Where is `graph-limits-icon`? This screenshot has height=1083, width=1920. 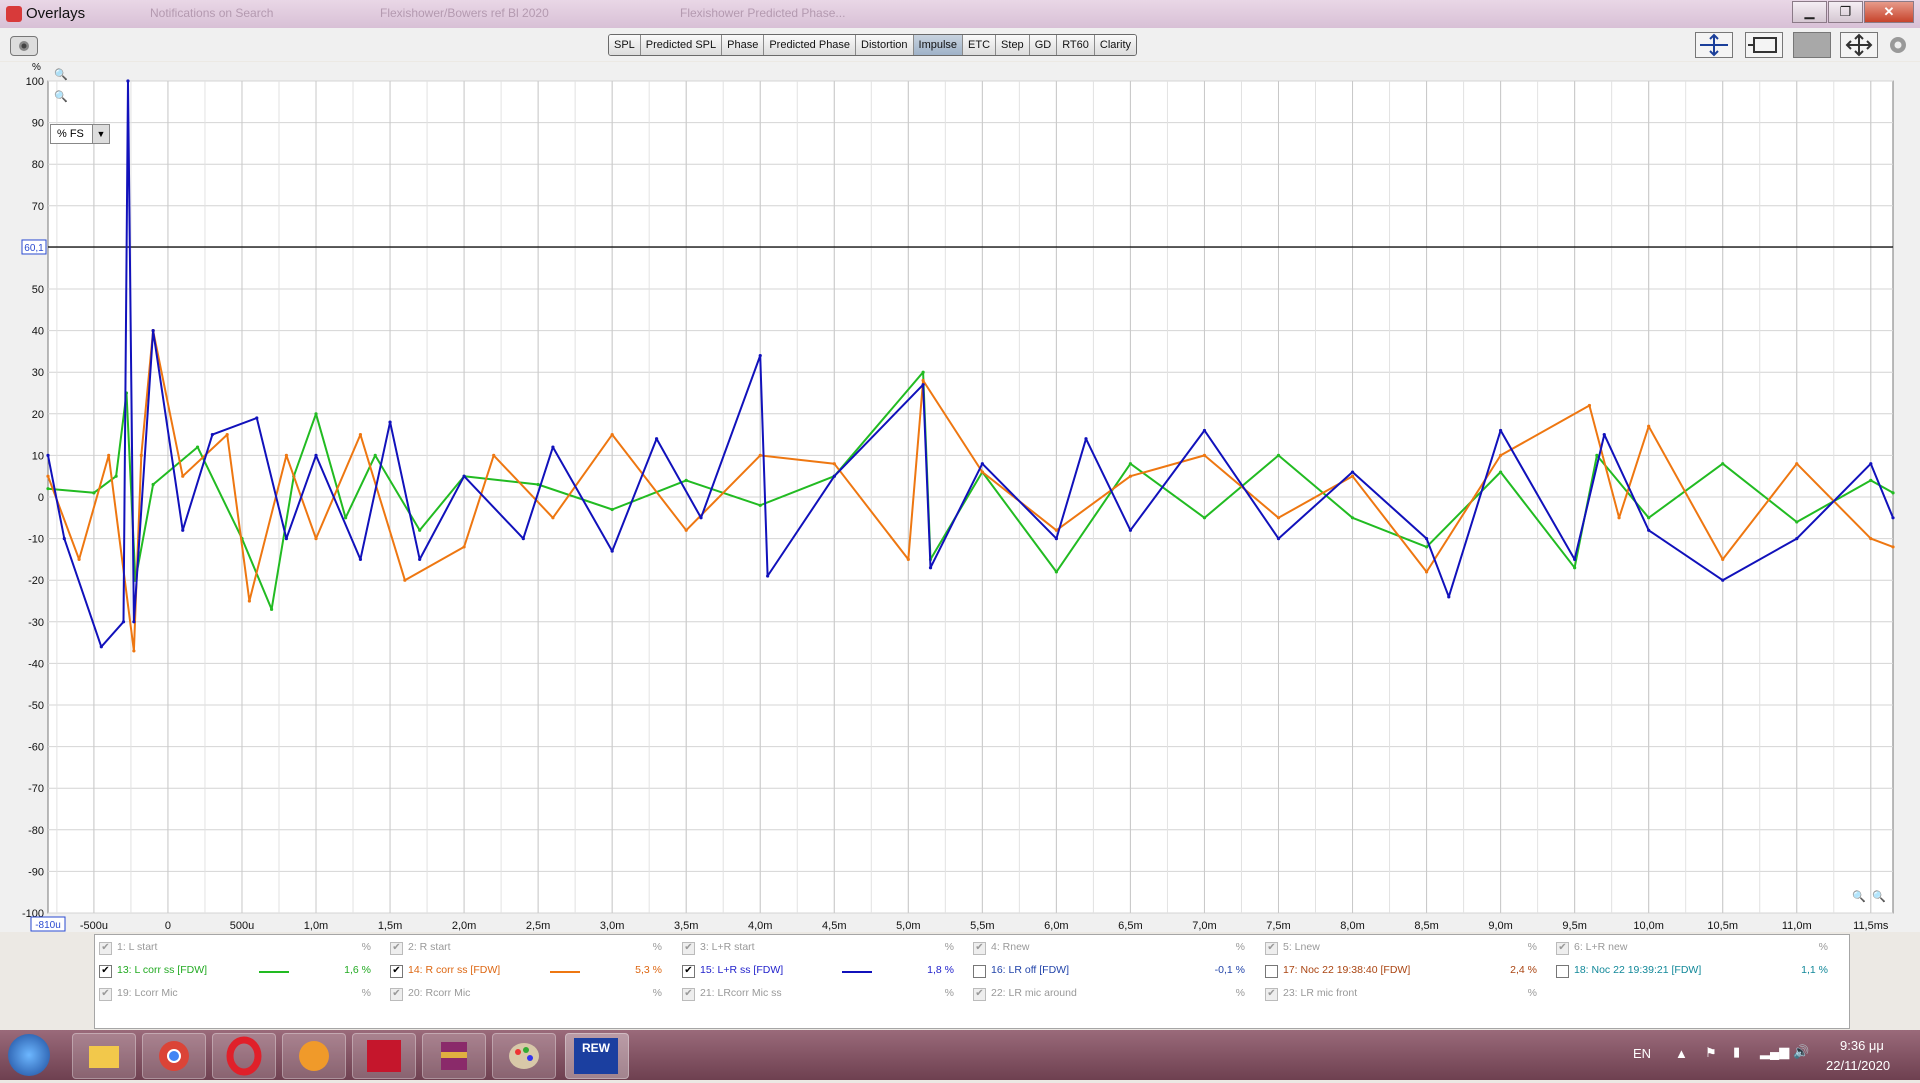 graph-limits-icon is located at coordinates (1812, 45).